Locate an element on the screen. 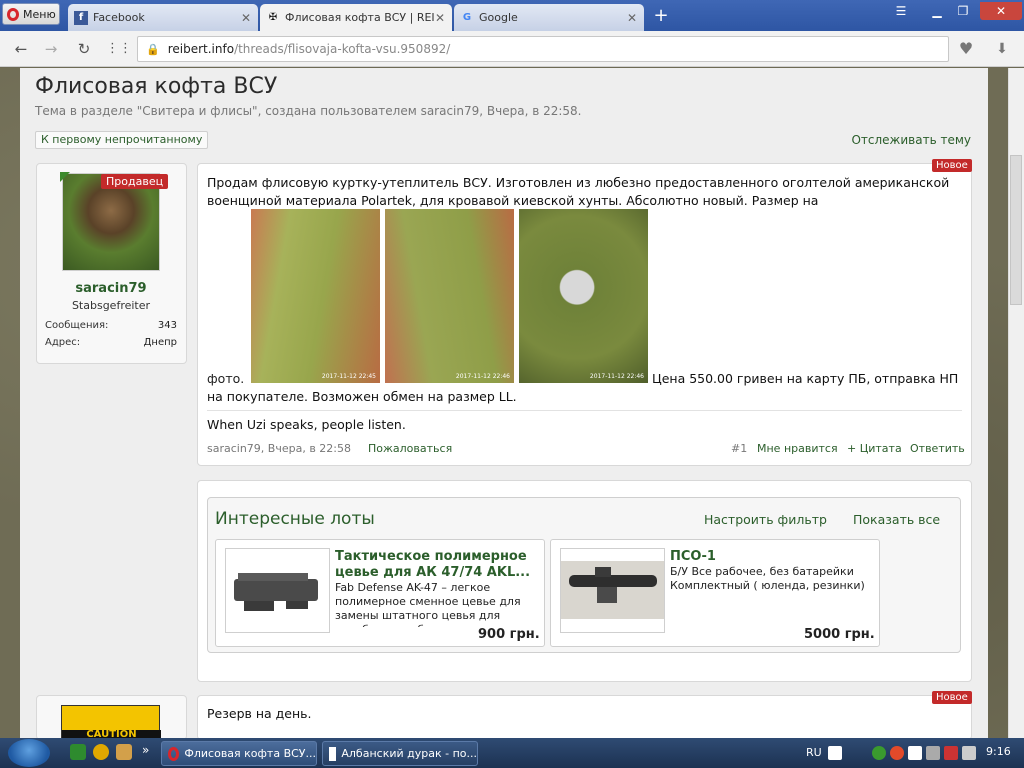 This screenshot has width=1024, height=768. download-icon: ⬇ is located at coordinates (1002, 49).